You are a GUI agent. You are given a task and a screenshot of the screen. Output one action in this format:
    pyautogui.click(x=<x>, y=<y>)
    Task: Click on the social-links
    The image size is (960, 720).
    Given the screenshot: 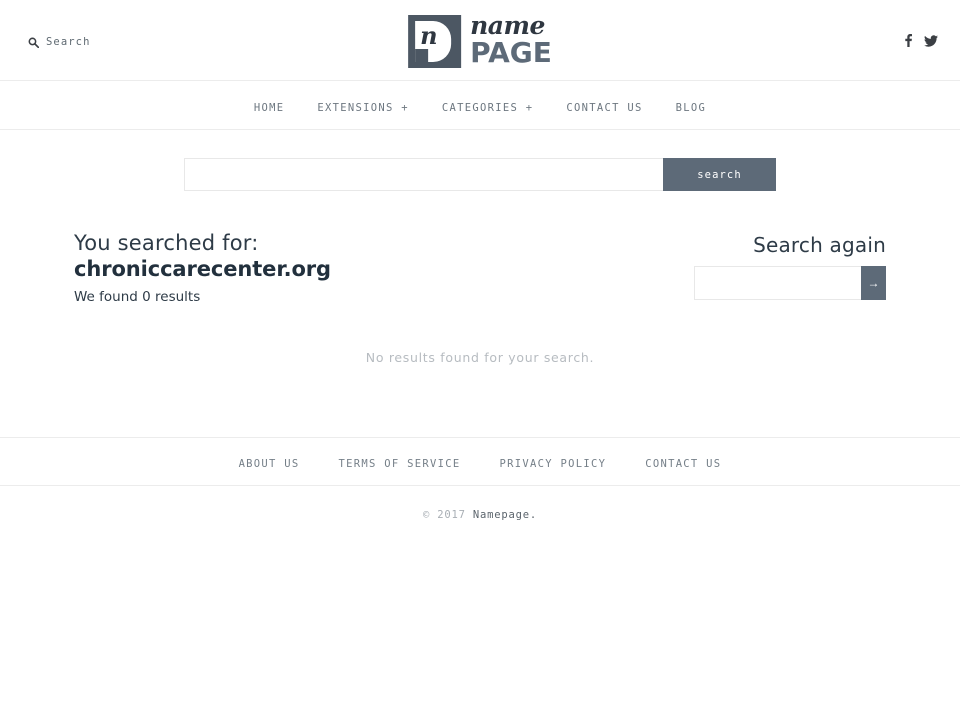 What is the action you would take?
    pyautogui.click(x=920, y=40)
    